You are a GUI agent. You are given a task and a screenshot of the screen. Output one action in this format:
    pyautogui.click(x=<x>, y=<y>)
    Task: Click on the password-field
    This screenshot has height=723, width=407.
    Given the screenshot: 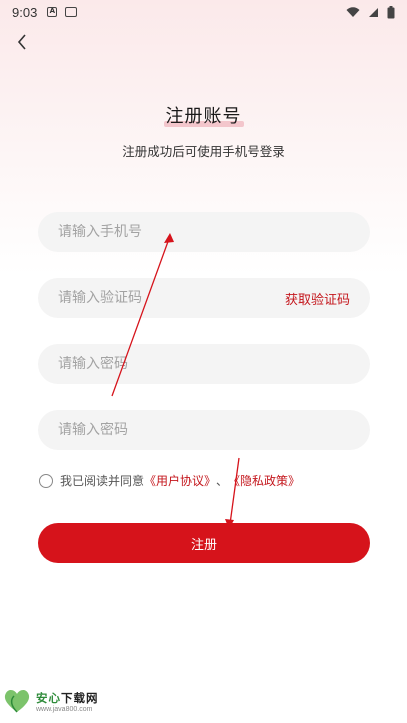 What is the action you would take?
    pyautogui.click(x=204, y=364)
    